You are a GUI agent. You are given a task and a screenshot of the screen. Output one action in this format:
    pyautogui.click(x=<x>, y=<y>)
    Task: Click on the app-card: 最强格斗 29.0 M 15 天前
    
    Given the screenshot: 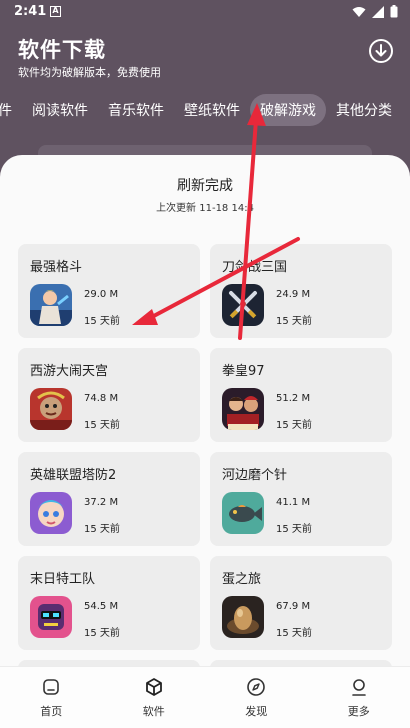 What is the action you would take?
    pyautogui.click(x=109, y=291)
    